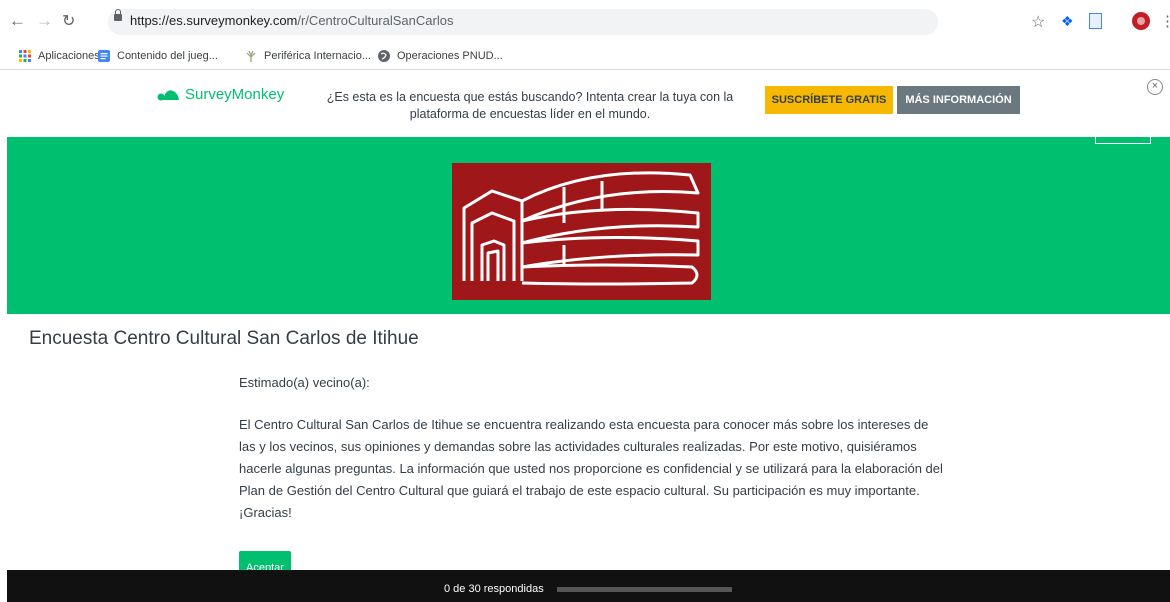 This screenshot has width=1170, height=602. What do you see at coordinates (644, 589) in the screenshot?
I see `progress-bar` at bounding box center [644, 589].